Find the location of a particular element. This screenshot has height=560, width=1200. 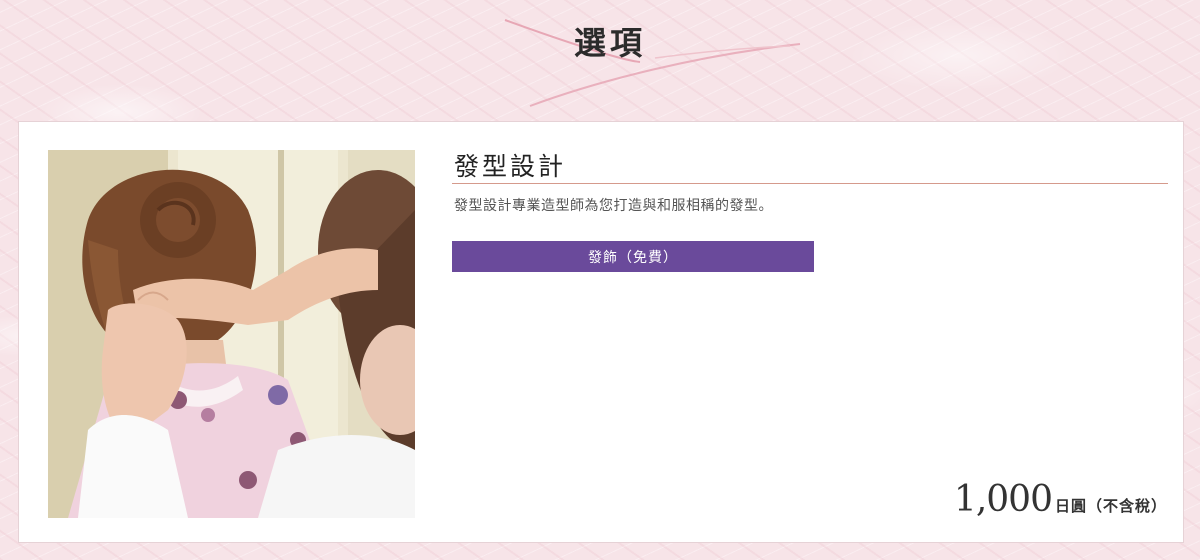

price-amount: 1,000 is located at coordinates (1003, 499).